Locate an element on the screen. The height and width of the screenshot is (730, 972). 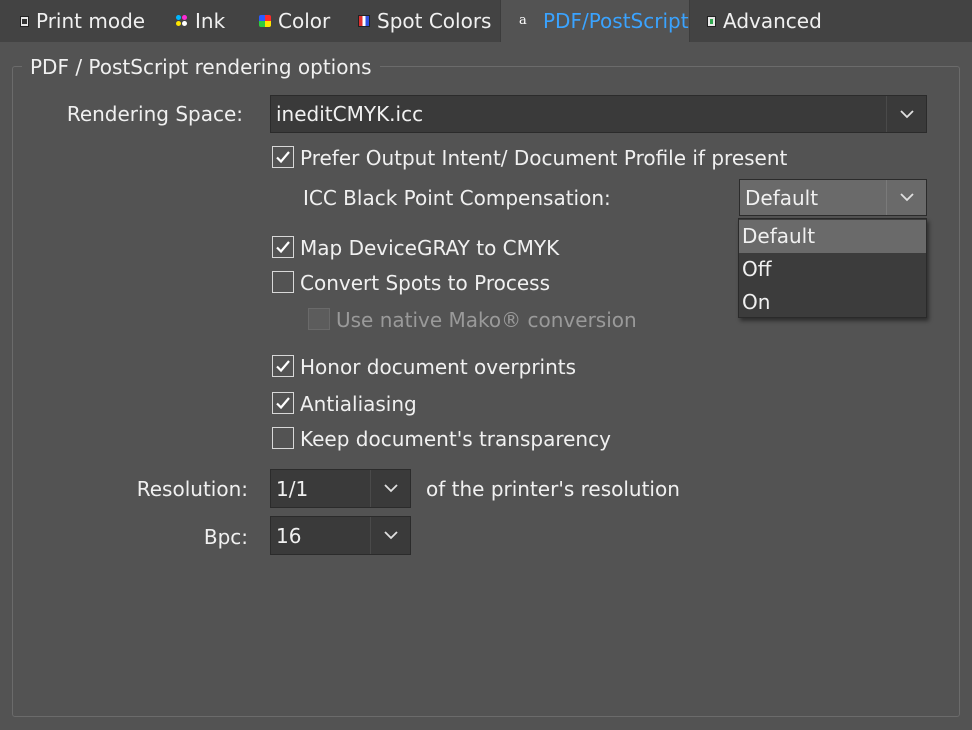
tab-label: Color is located at coordinates (304, 21).